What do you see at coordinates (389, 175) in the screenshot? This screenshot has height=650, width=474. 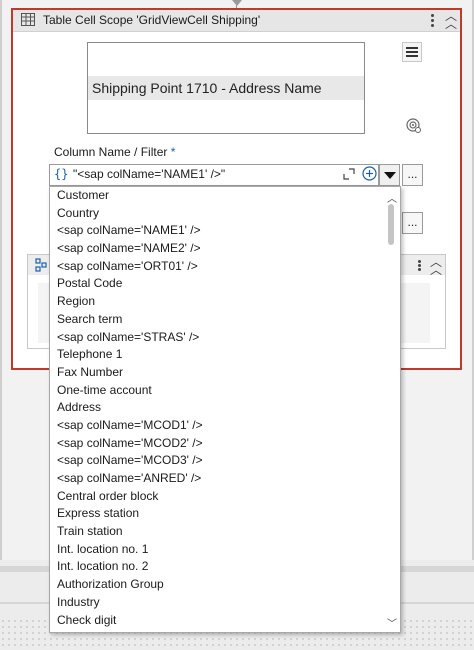 I see `caret-down-icon` at bounding box center [389, 175].